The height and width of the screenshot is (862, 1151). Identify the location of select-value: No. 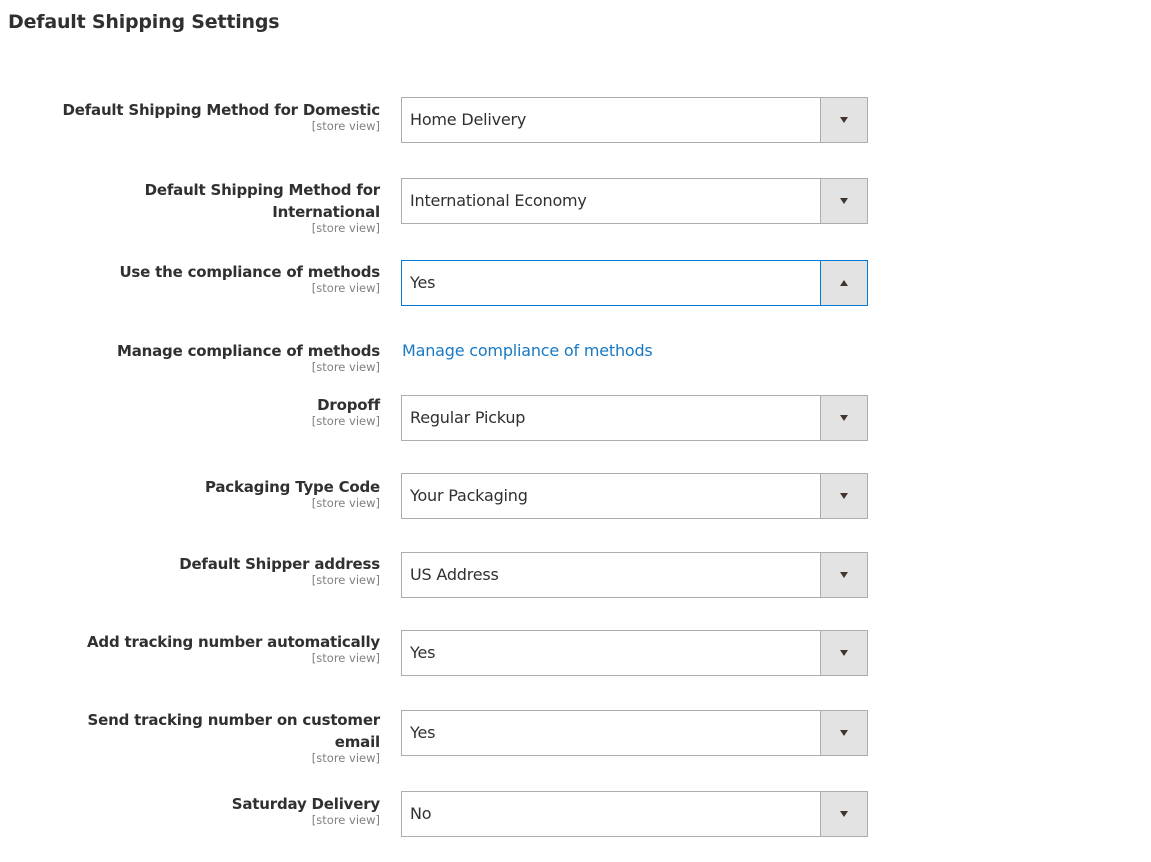
(421, 813).